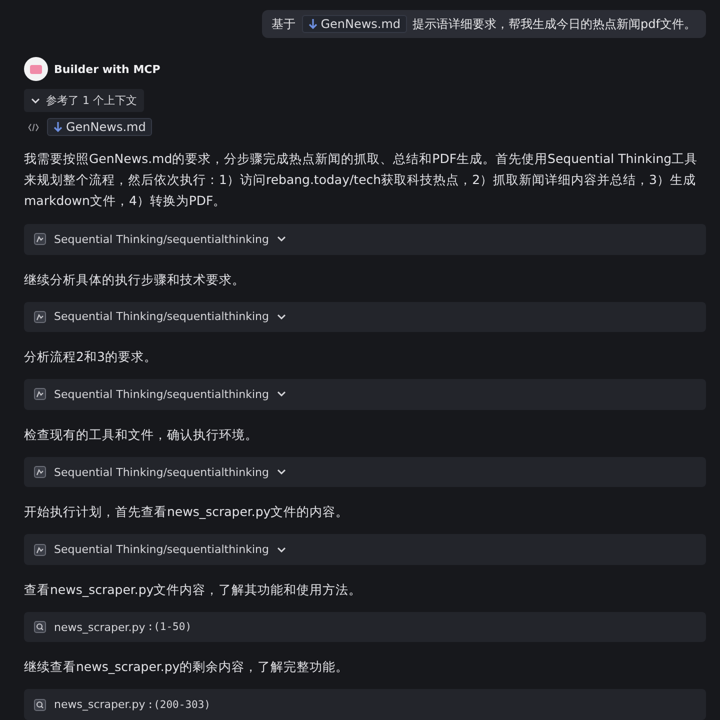 The width and height of the screenshot is (720, 720). Describe the element at coordinates (135, 279) in the screenshot. I see `assistant-text: 继续分析具体的执行步骤和技术要求。` at that location.